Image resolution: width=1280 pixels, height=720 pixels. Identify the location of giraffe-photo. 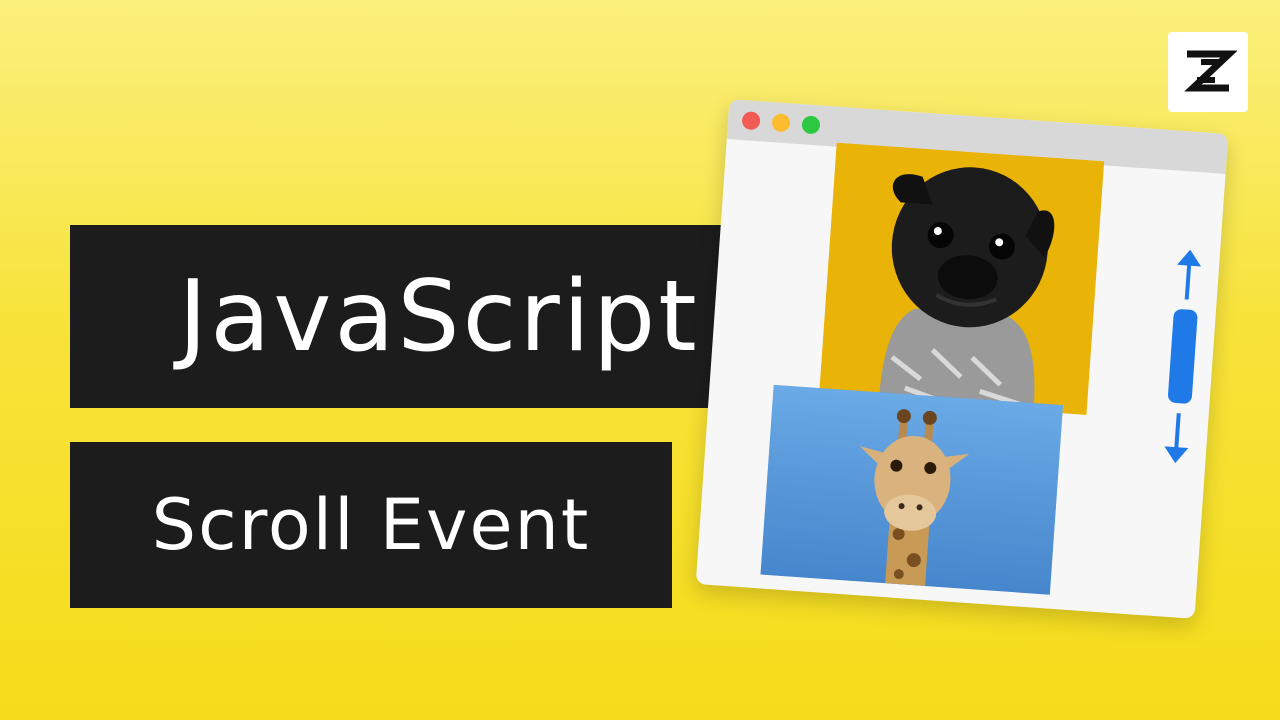
(912, 489).